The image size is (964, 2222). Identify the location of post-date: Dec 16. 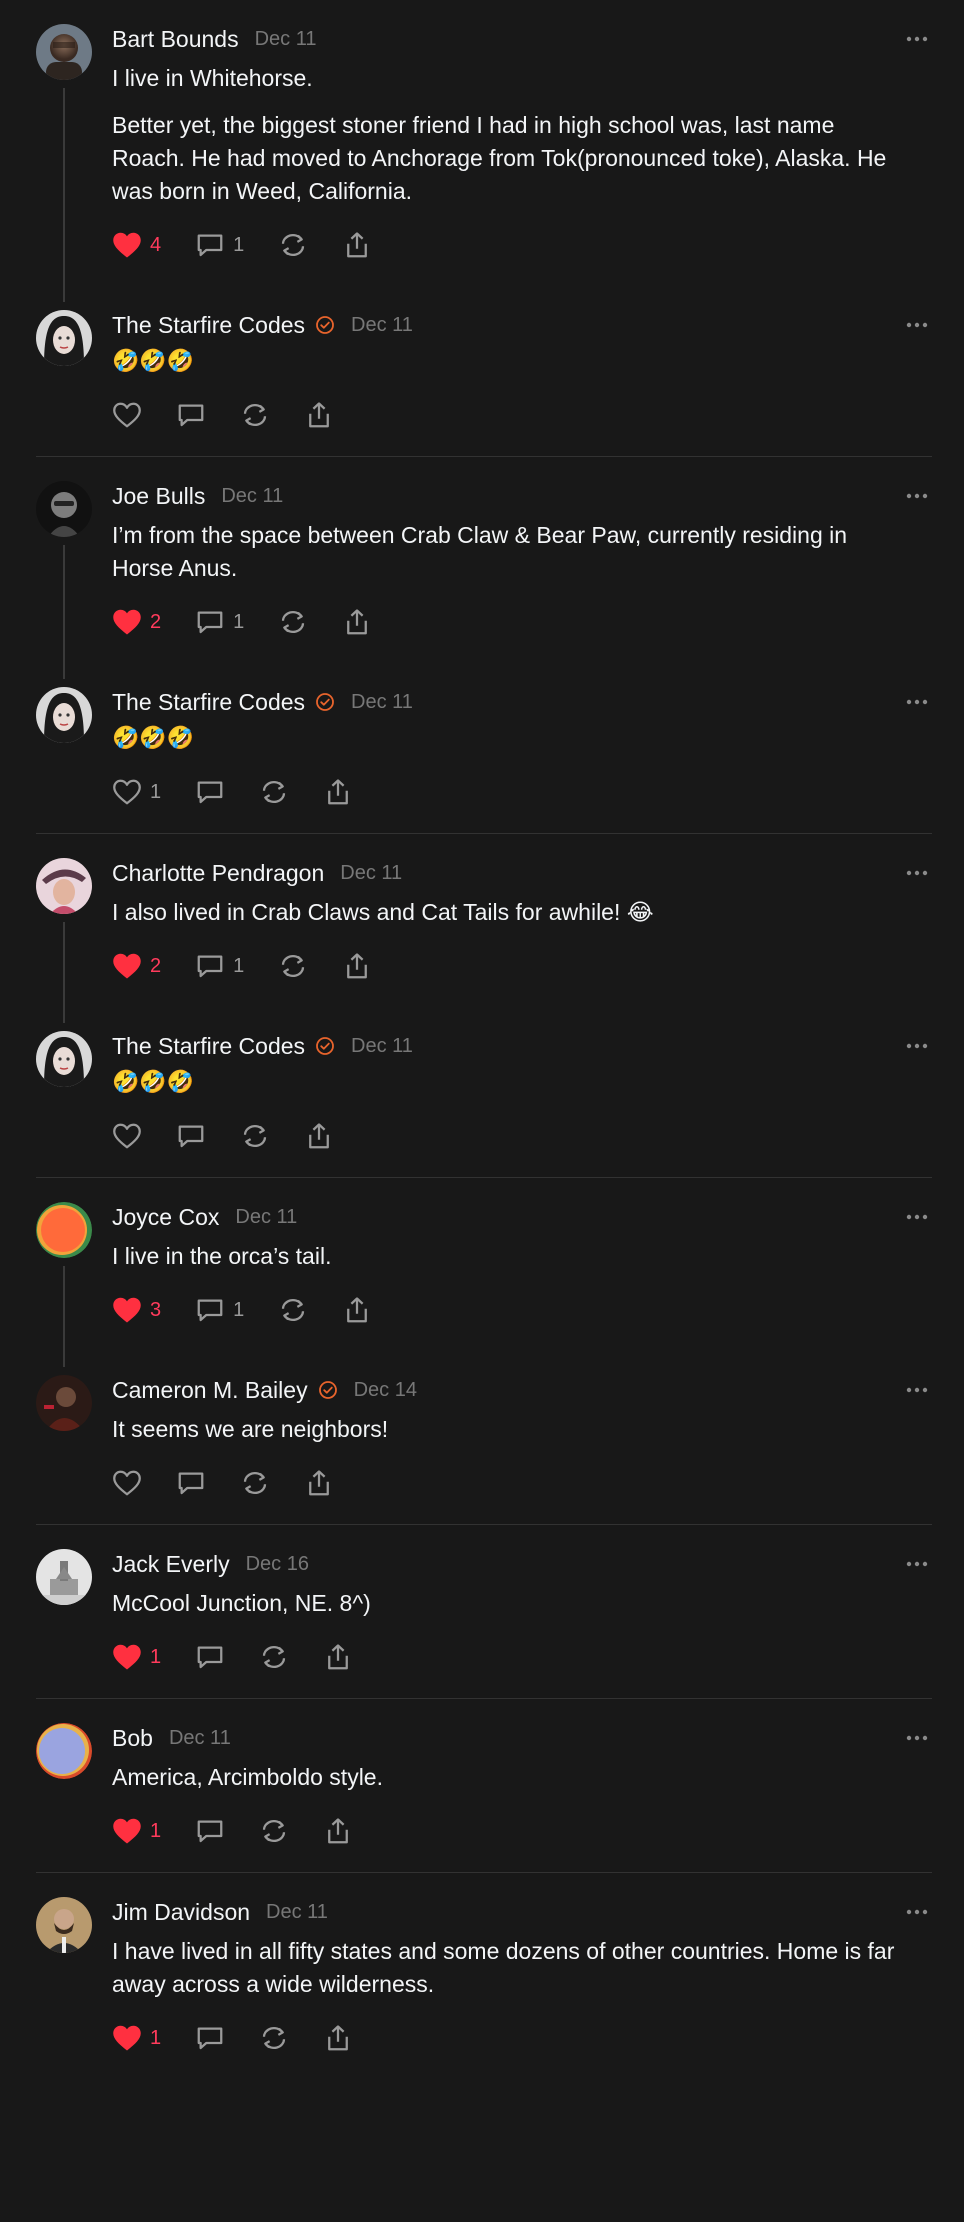
(277, 1564).